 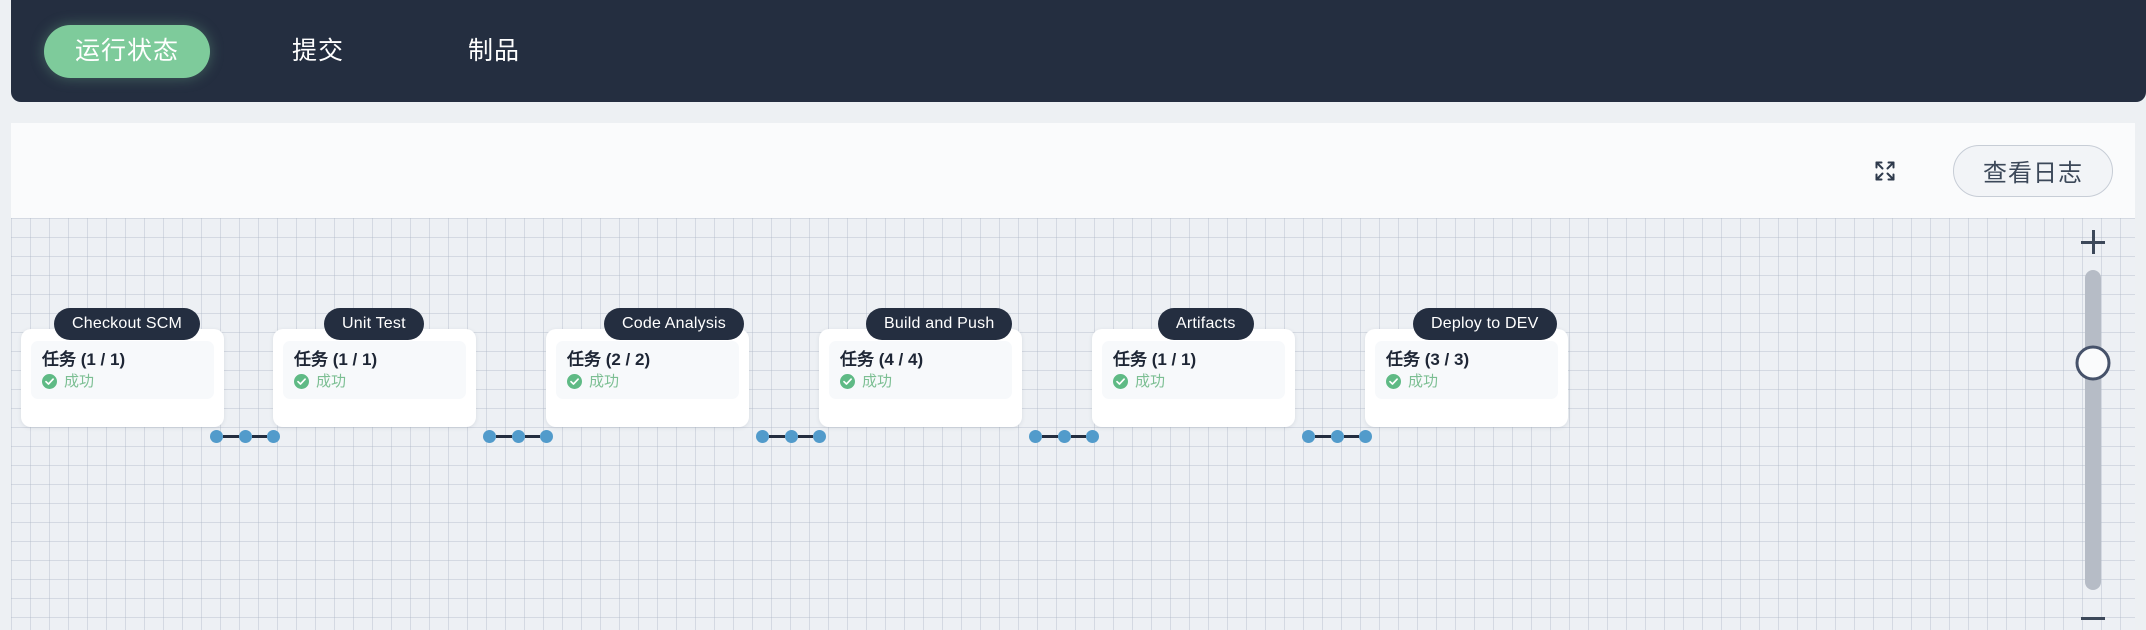 I want to click on stage-label-text: Unit Test, so click(x=374, y=323).